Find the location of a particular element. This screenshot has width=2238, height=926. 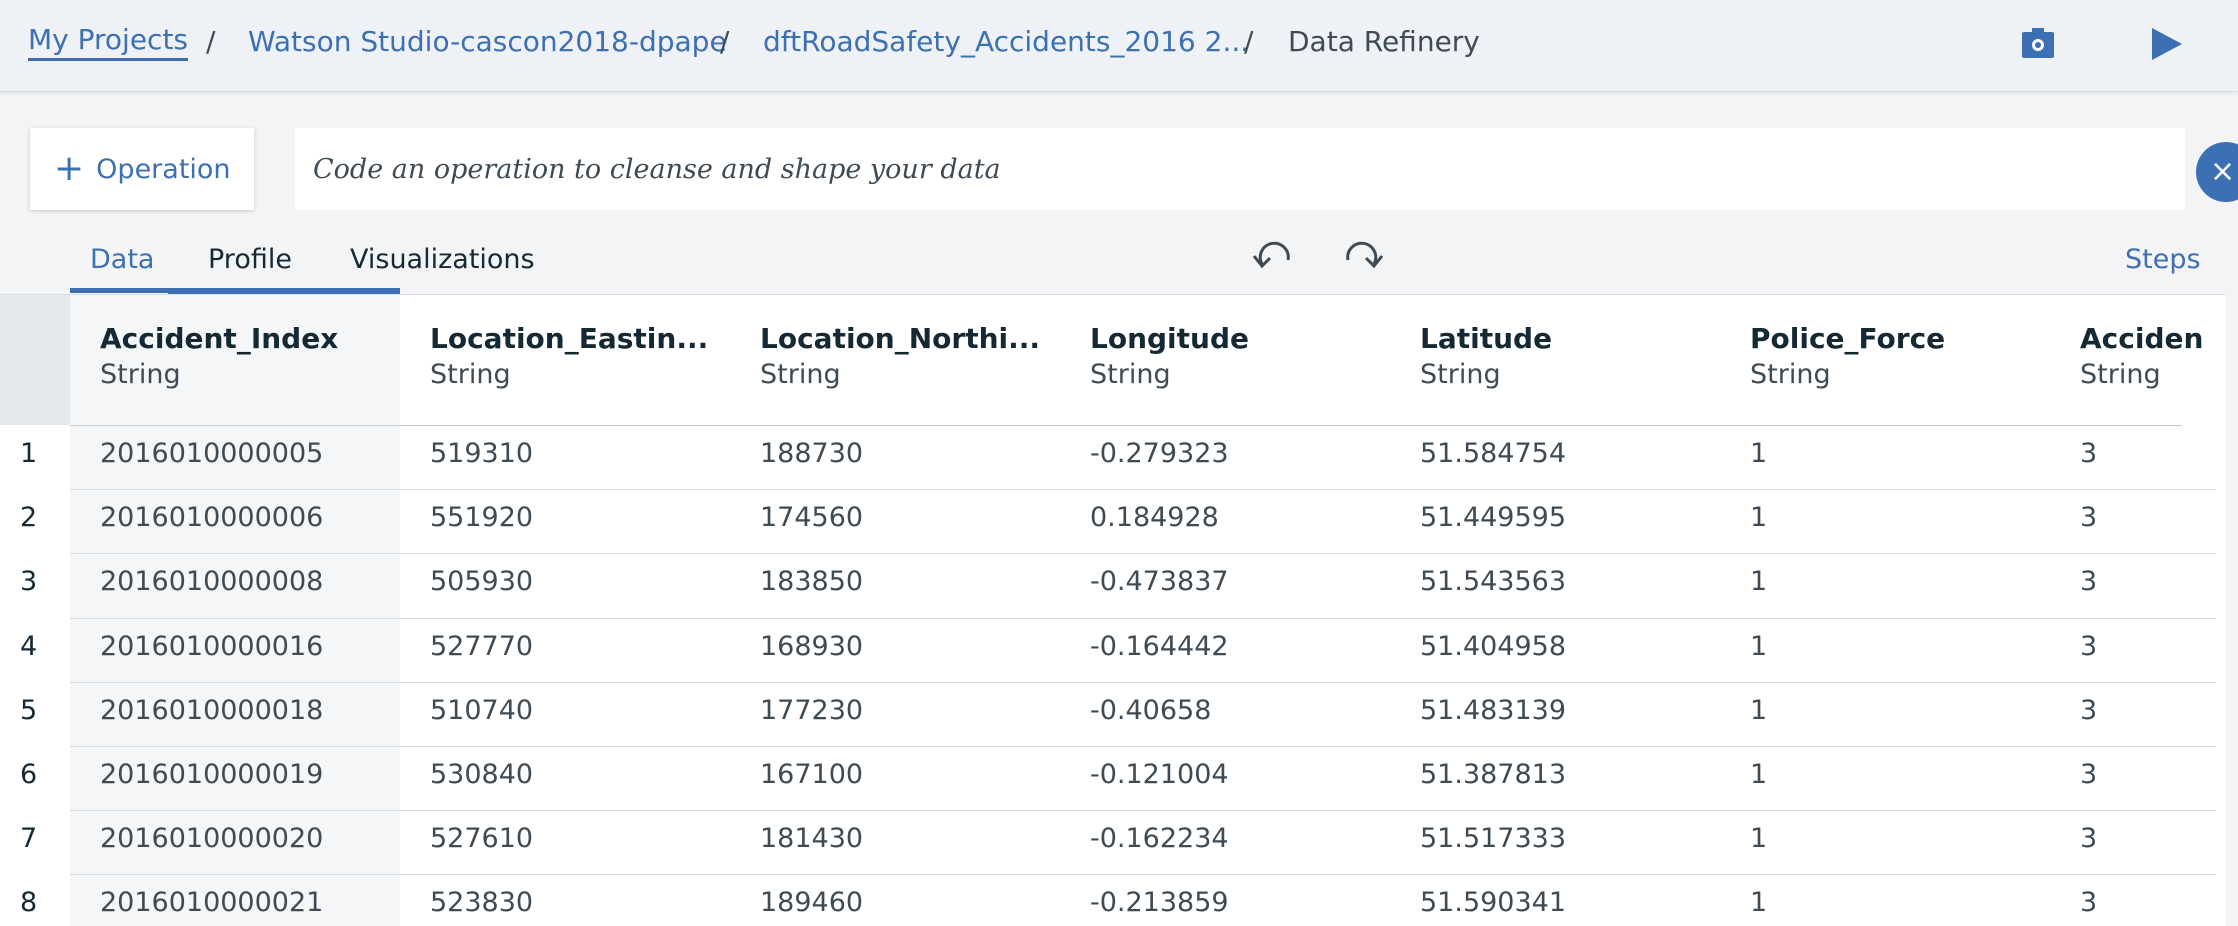

table-cell: 51.590341 is located at coordinates (1493, 903).